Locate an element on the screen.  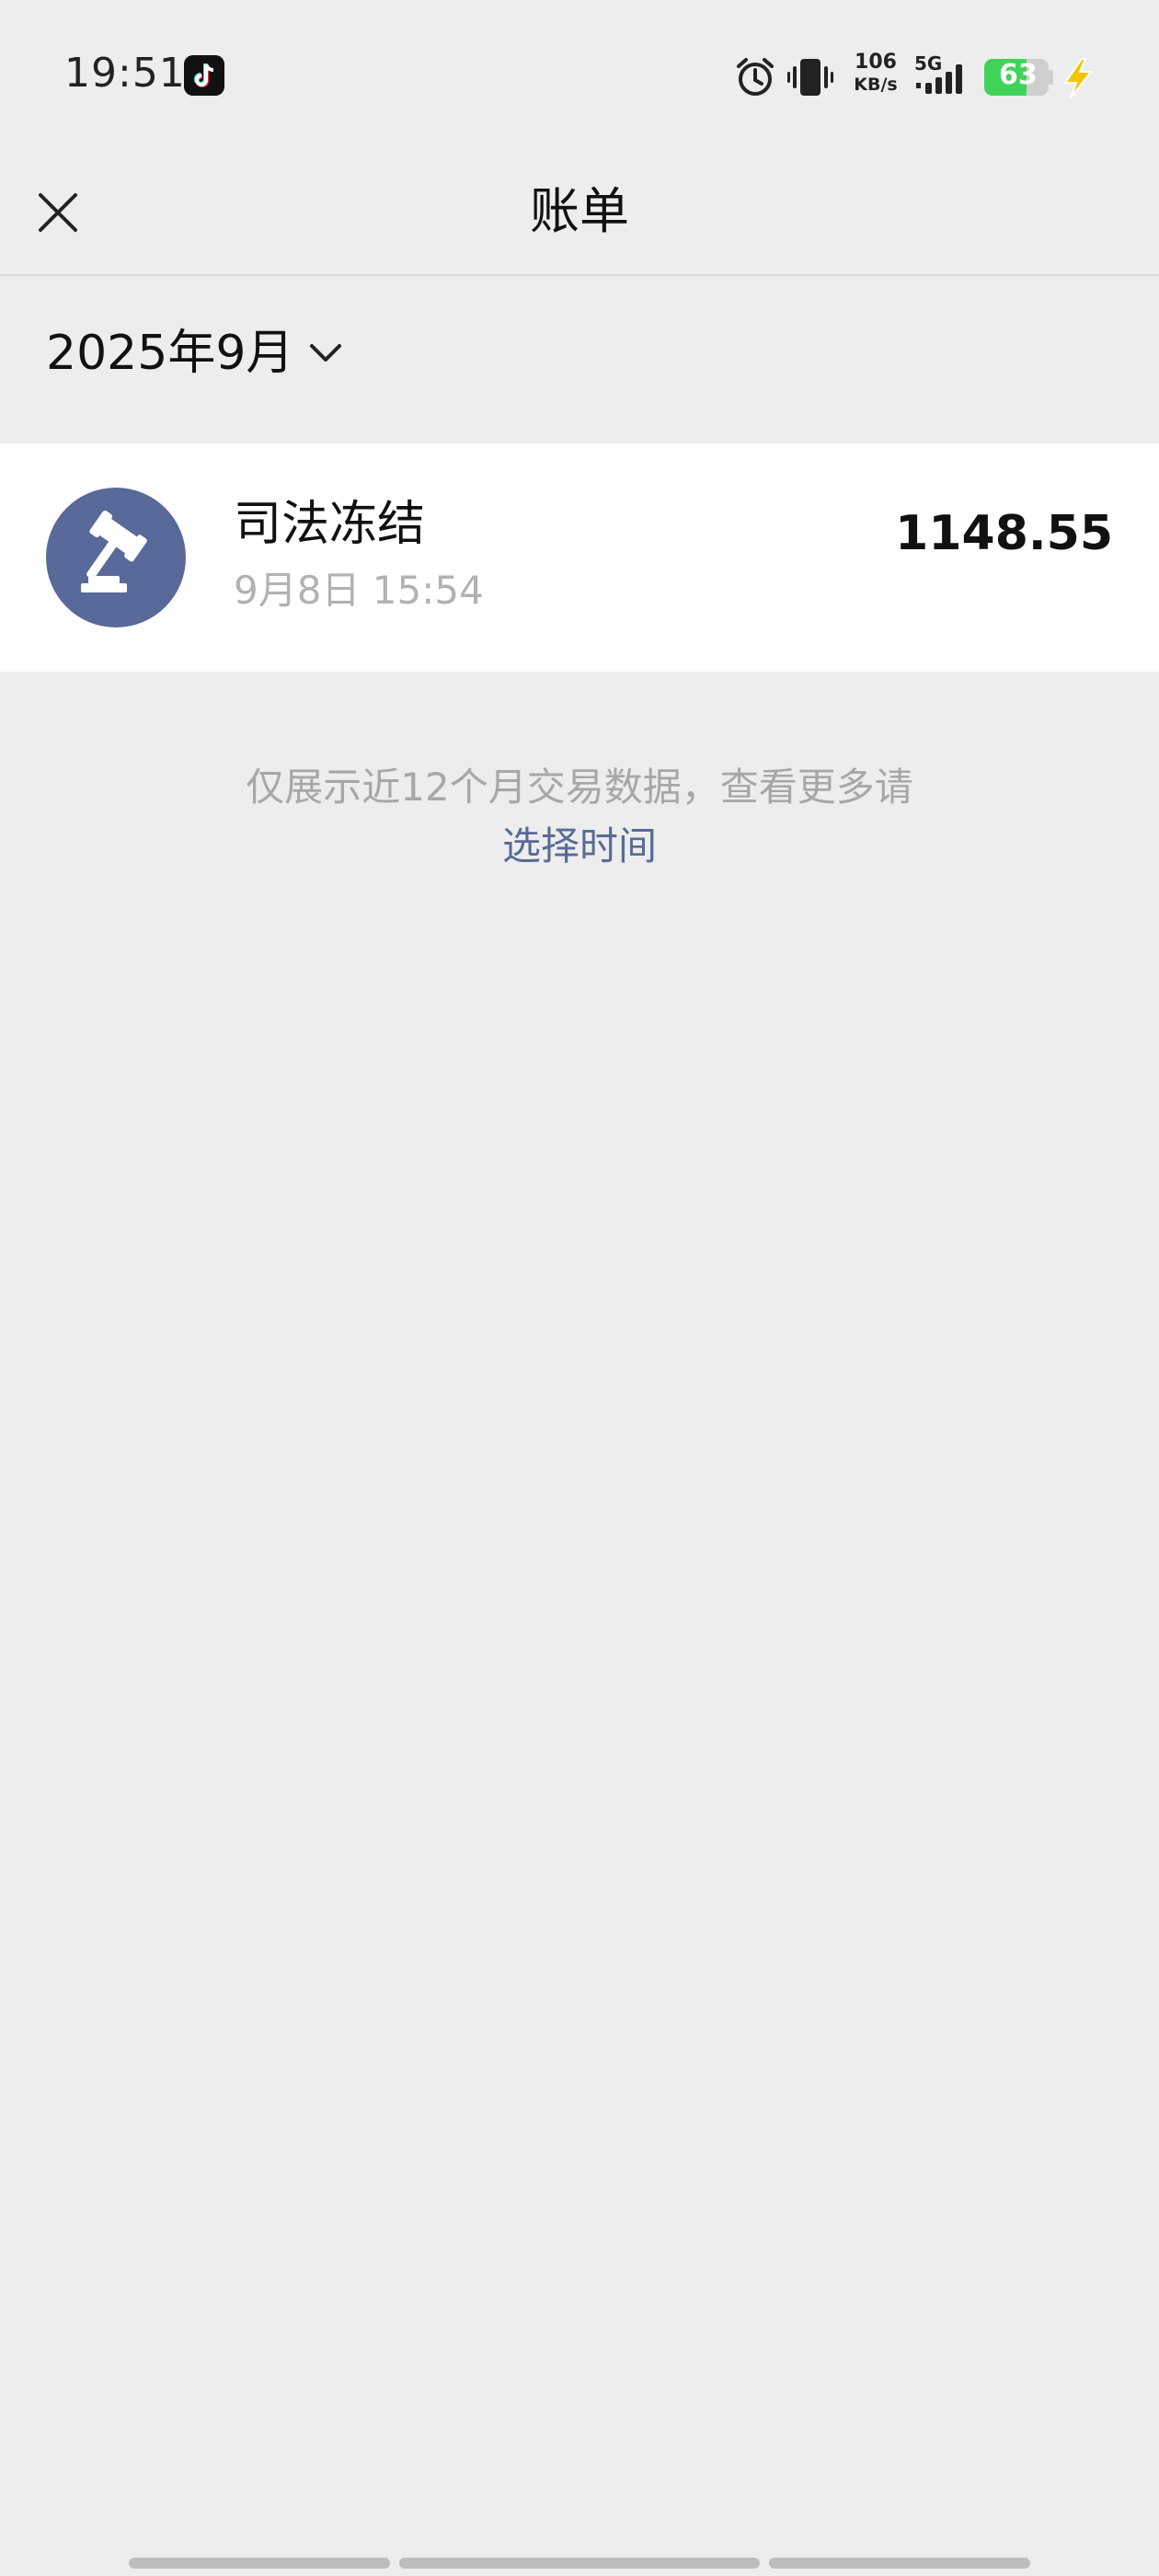
footer-note: 仅展示近12个月交易数据，查看更多请 选择时间 is located at coordinates (579, 817).